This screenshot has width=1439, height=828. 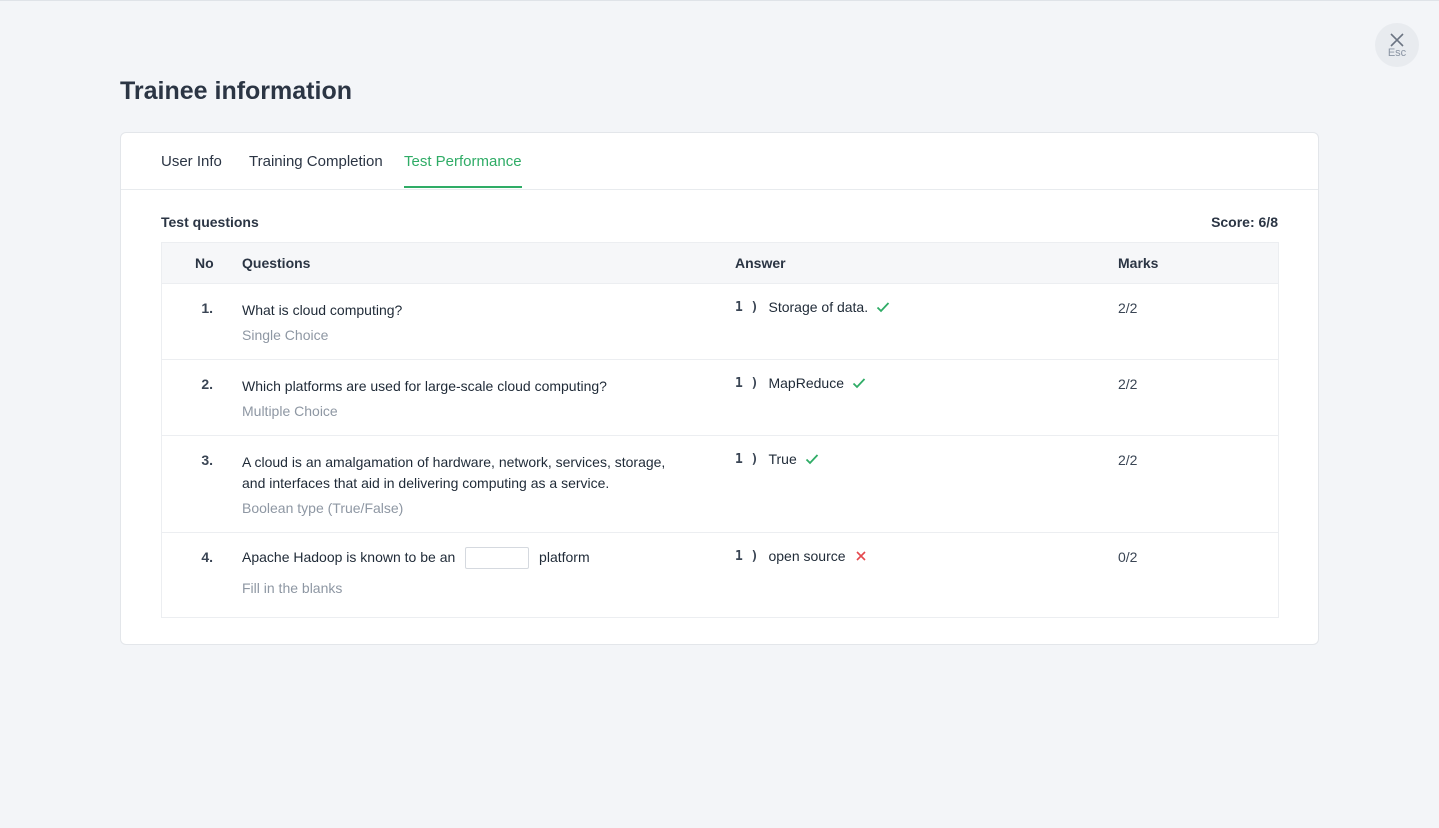 I want to click on answer-cell: 1 ) True, so click(x=777, y=459).